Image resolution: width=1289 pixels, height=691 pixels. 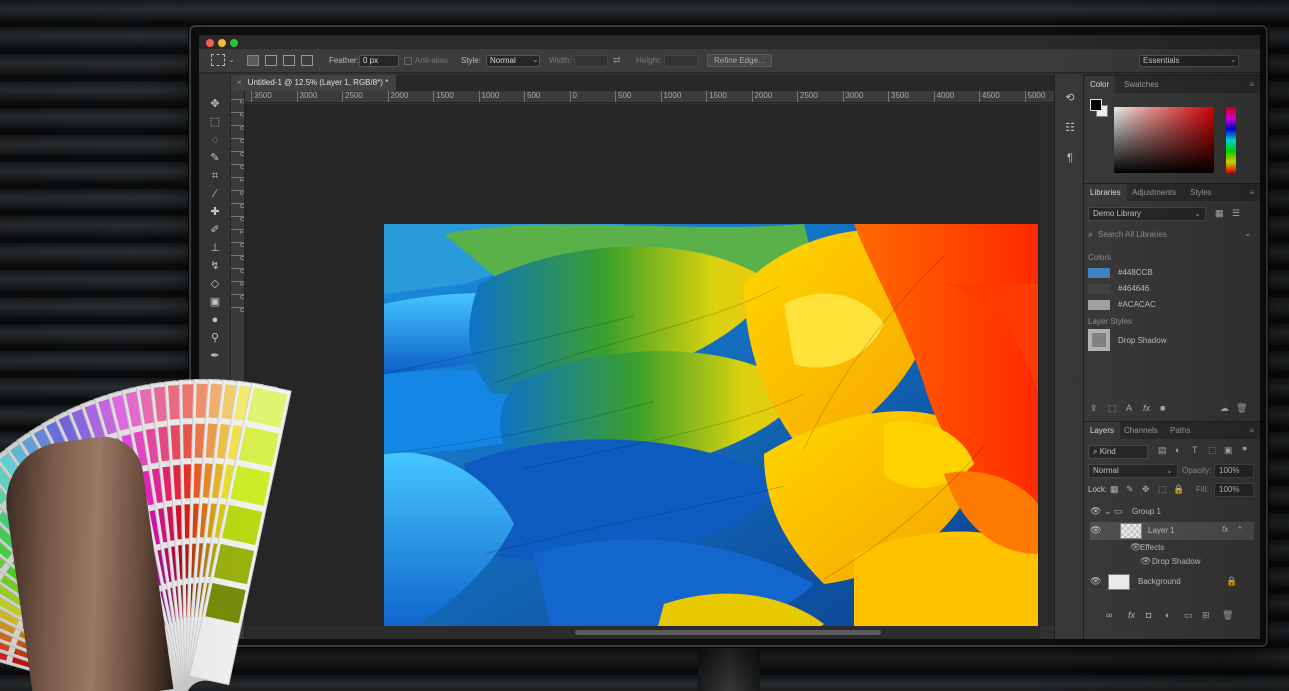 I want to click on layer-effects-row: 👁 Effects, so click(x=1172, y=548).